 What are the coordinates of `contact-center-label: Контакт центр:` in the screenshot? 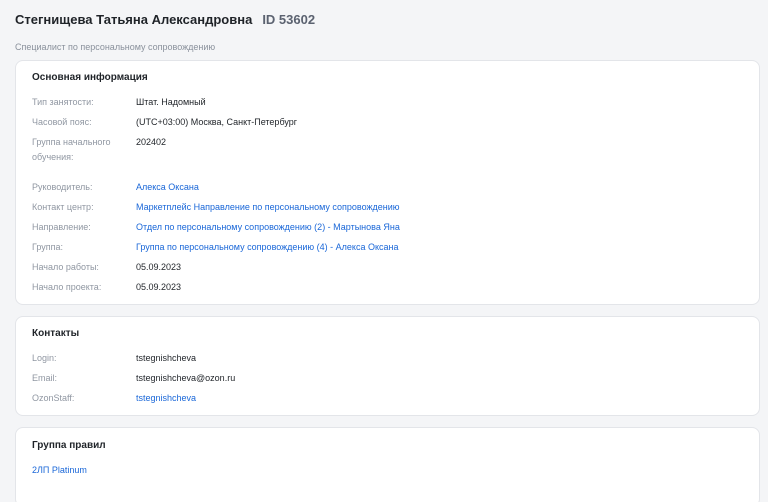 It's located at (63, 207).